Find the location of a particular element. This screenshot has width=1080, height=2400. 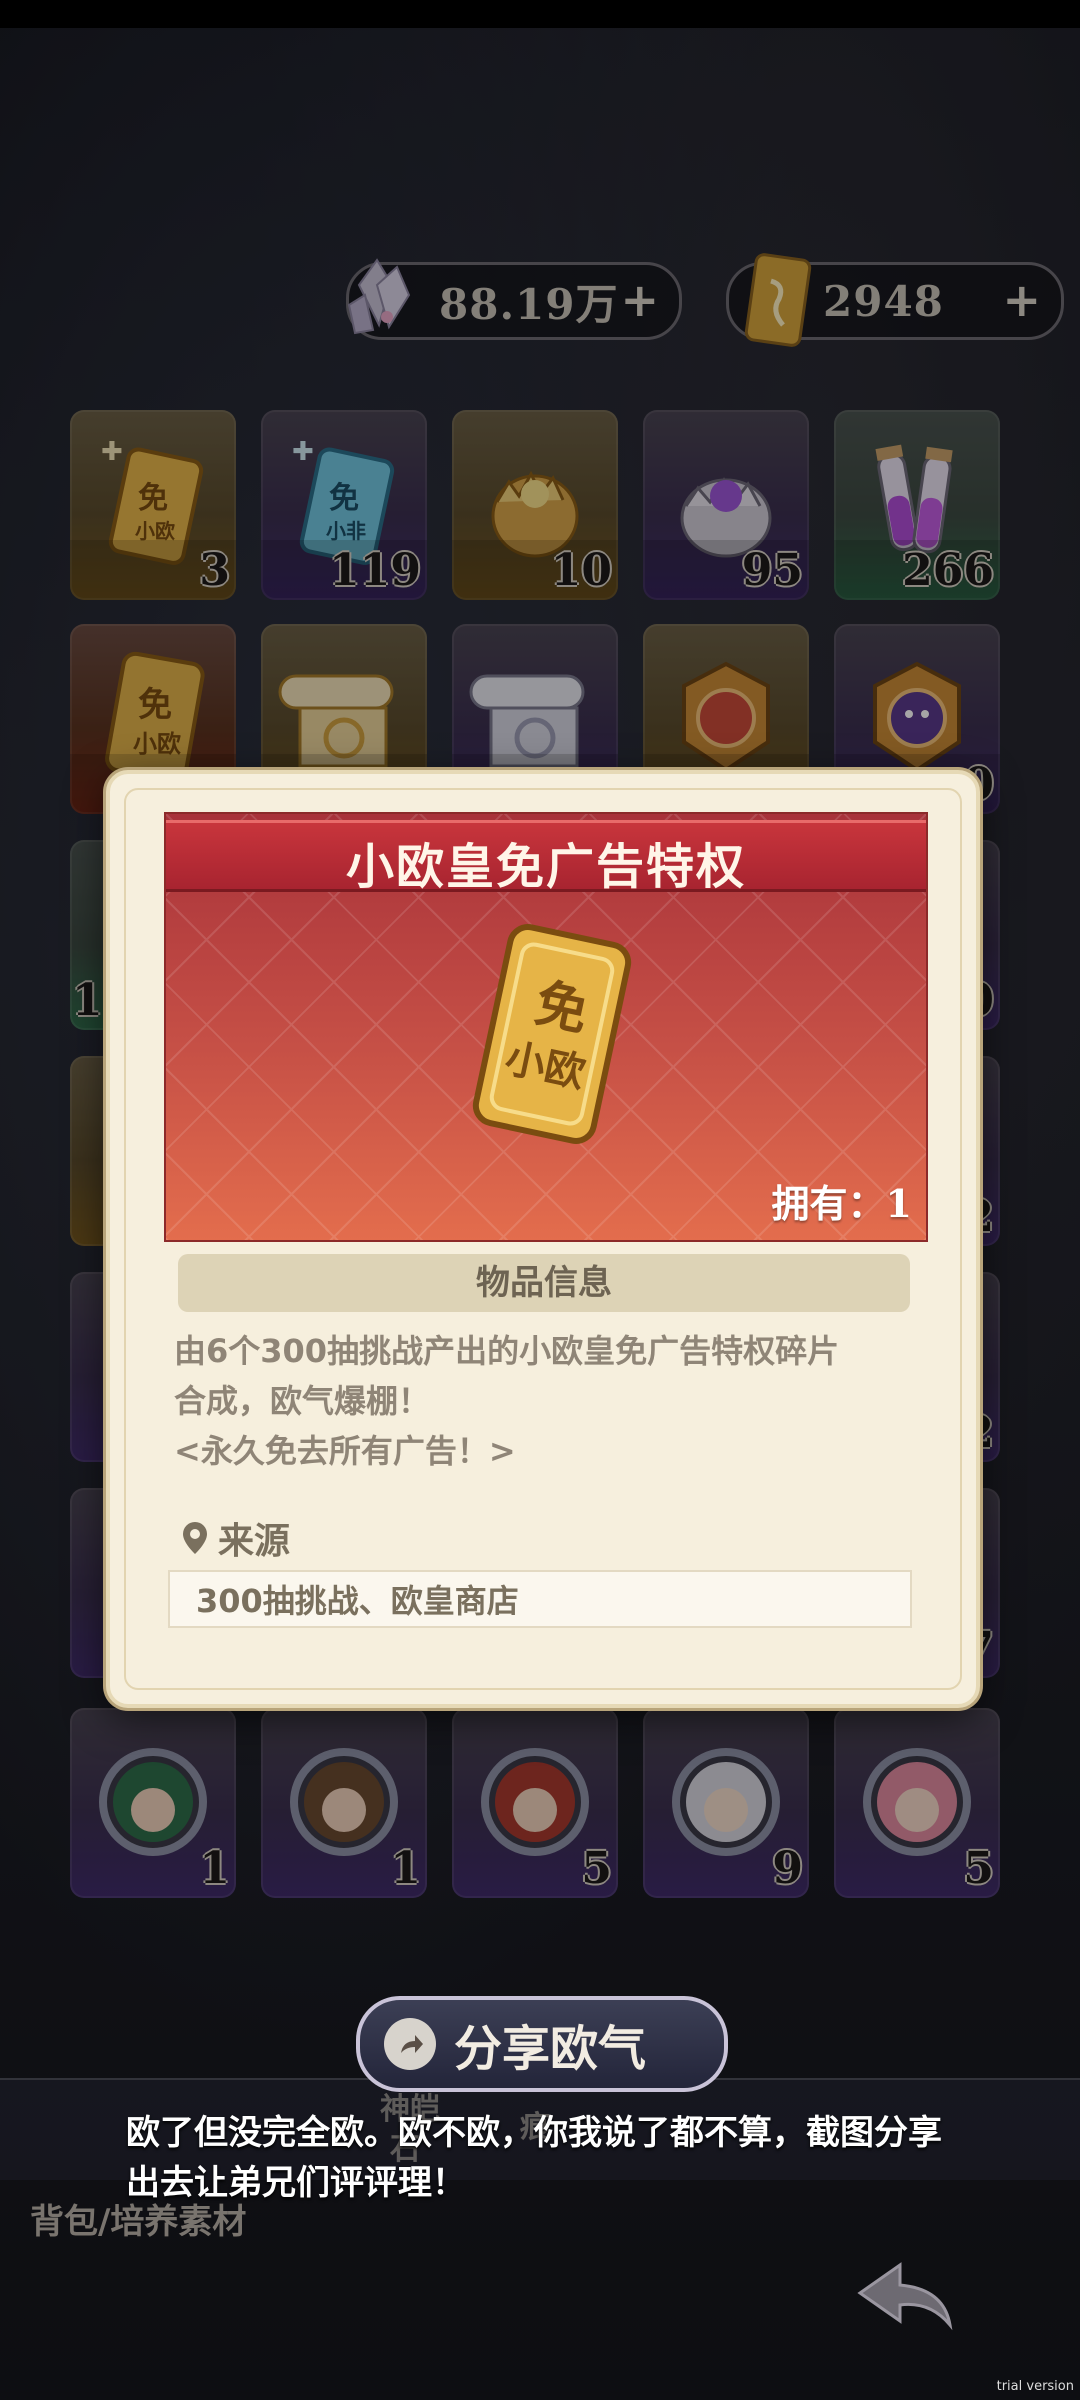

source-value: 300抽挑战、欧皇商店 is located at coordinates (540, 1599).